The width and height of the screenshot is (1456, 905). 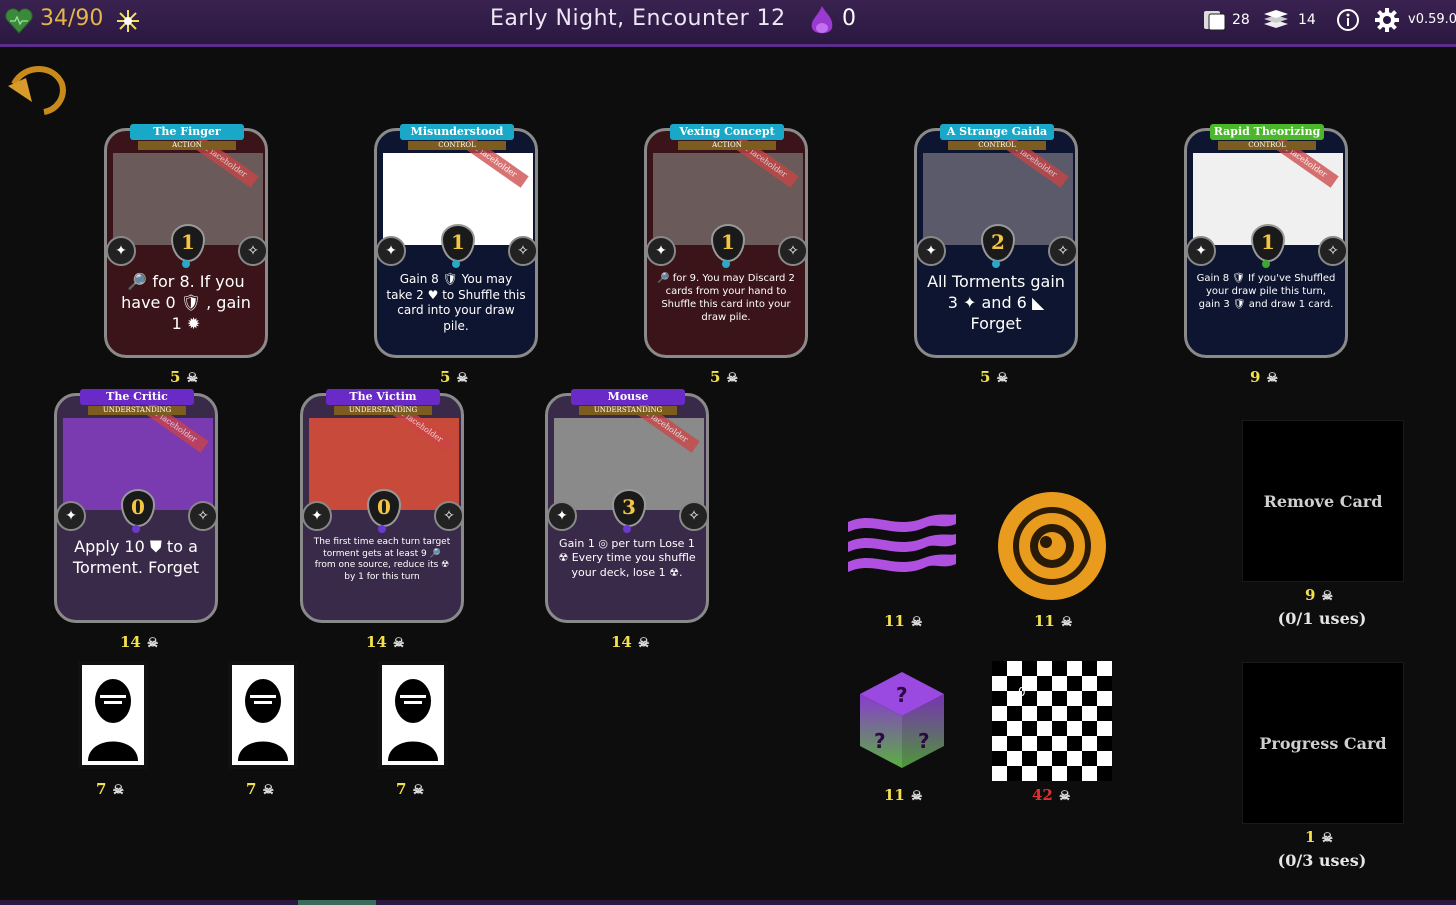 I want to click on deck-icon, so click(x=1215, y=20).